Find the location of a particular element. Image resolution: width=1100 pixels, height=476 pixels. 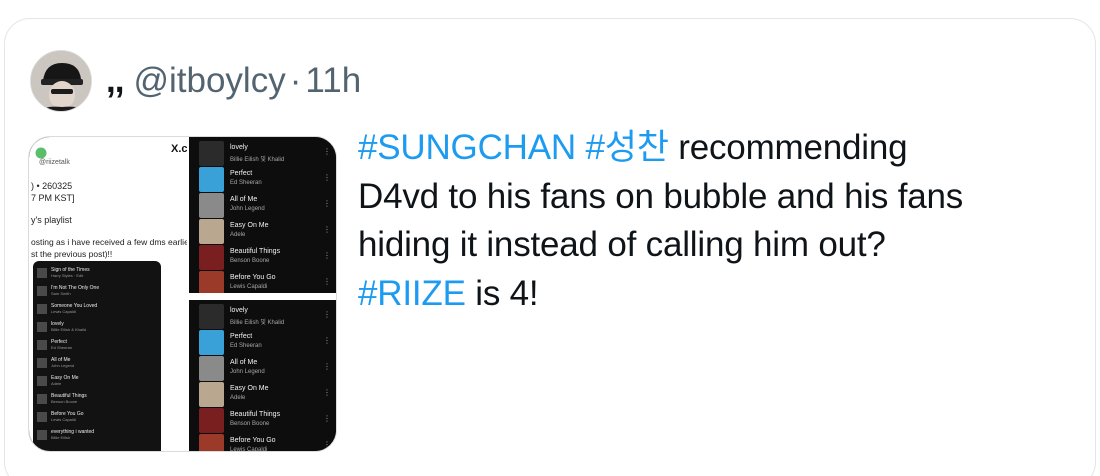

hashtag-link: #SUNGCHAN is located at coordinates (467, 147).